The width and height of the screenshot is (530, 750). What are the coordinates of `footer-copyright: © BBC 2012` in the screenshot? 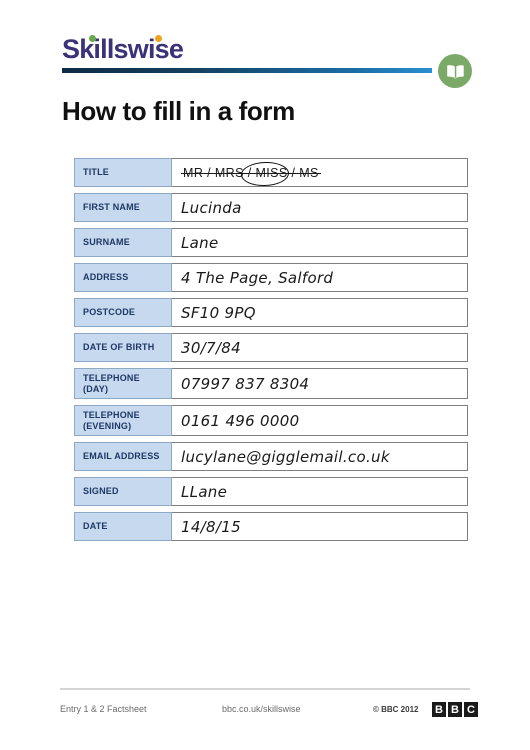 It's located at (396, 709).